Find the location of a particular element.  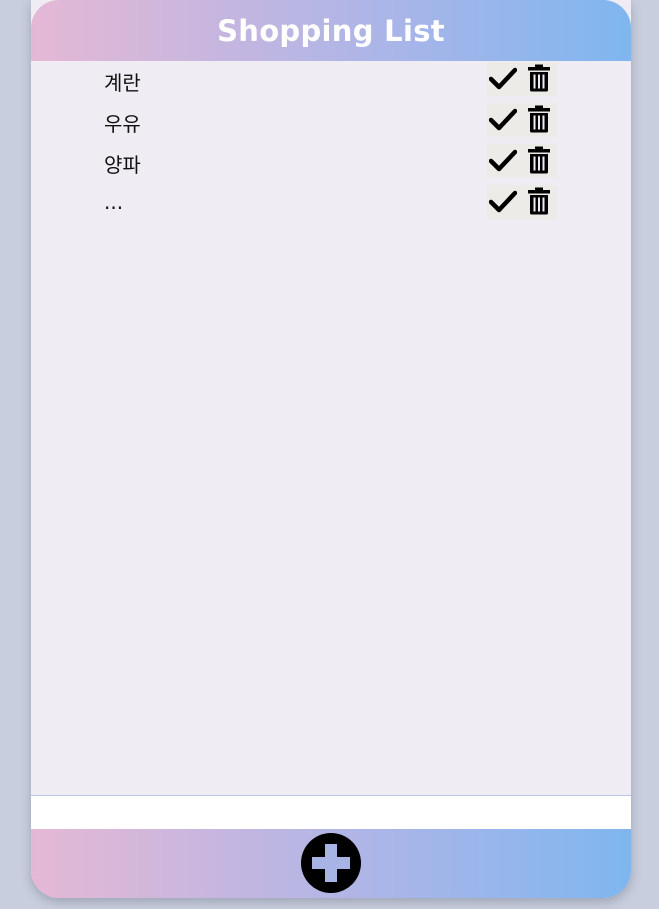

list-item: 양파 is located at coordinates (331, 163).